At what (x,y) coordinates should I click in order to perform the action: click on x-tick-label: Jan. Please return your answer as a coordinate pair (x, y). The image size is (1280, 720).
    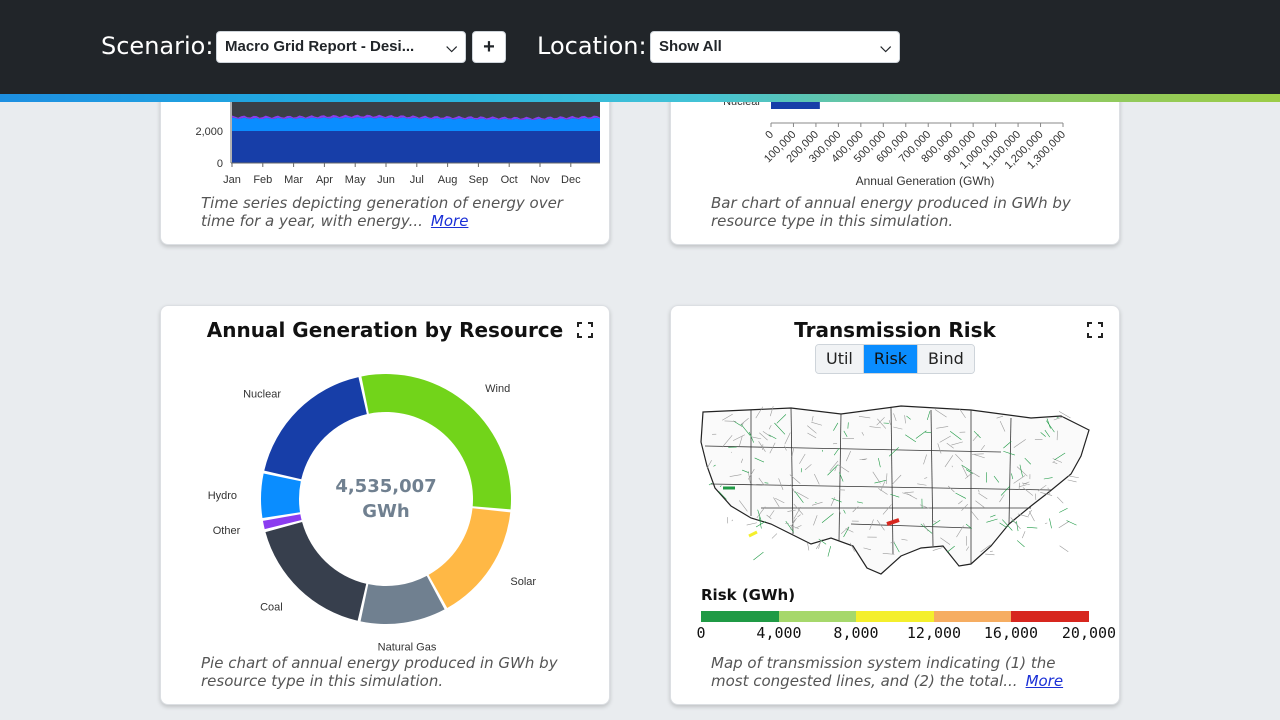
    Looking at the image, I should click on (232, 180).